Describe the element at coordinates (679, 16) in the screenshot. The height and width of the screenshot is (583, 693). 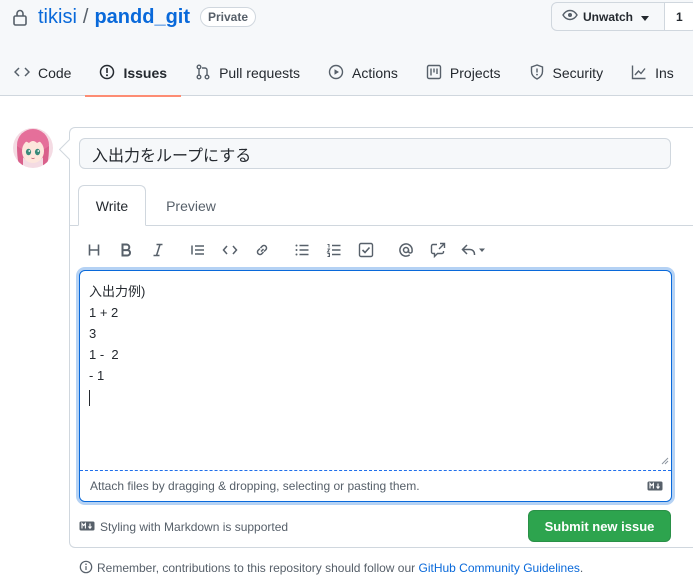
I see `watch-count: 1` at that location.